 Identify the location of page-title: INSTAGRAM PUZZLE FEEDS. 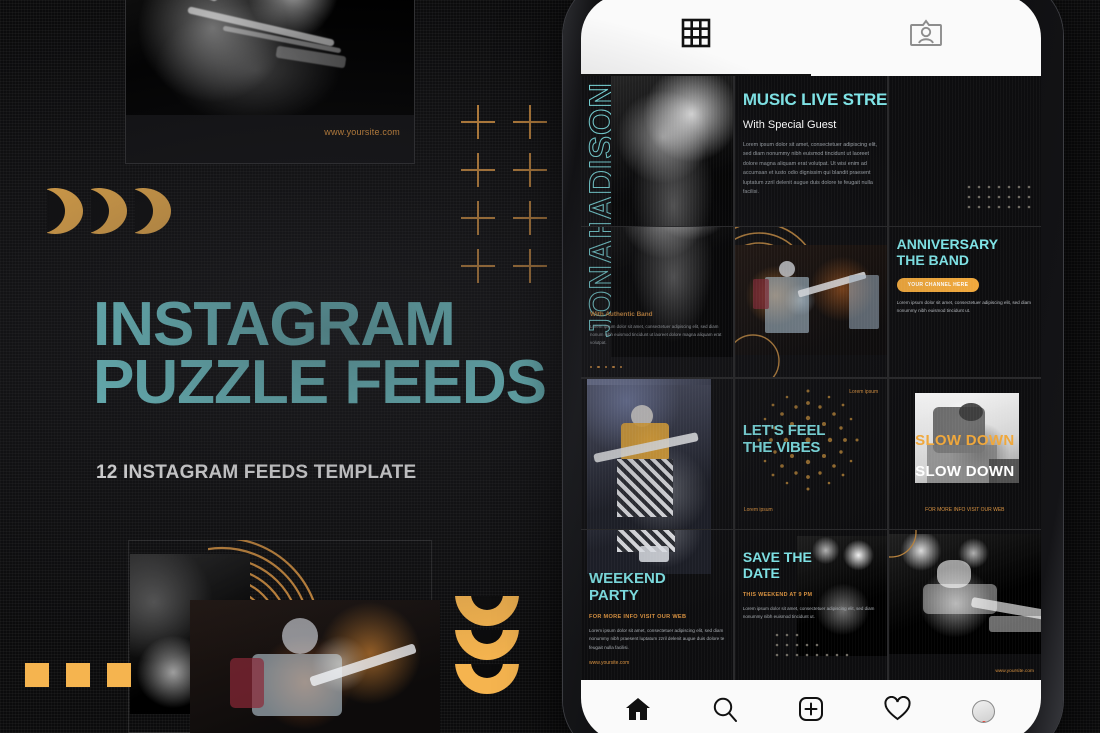
(320, 355).